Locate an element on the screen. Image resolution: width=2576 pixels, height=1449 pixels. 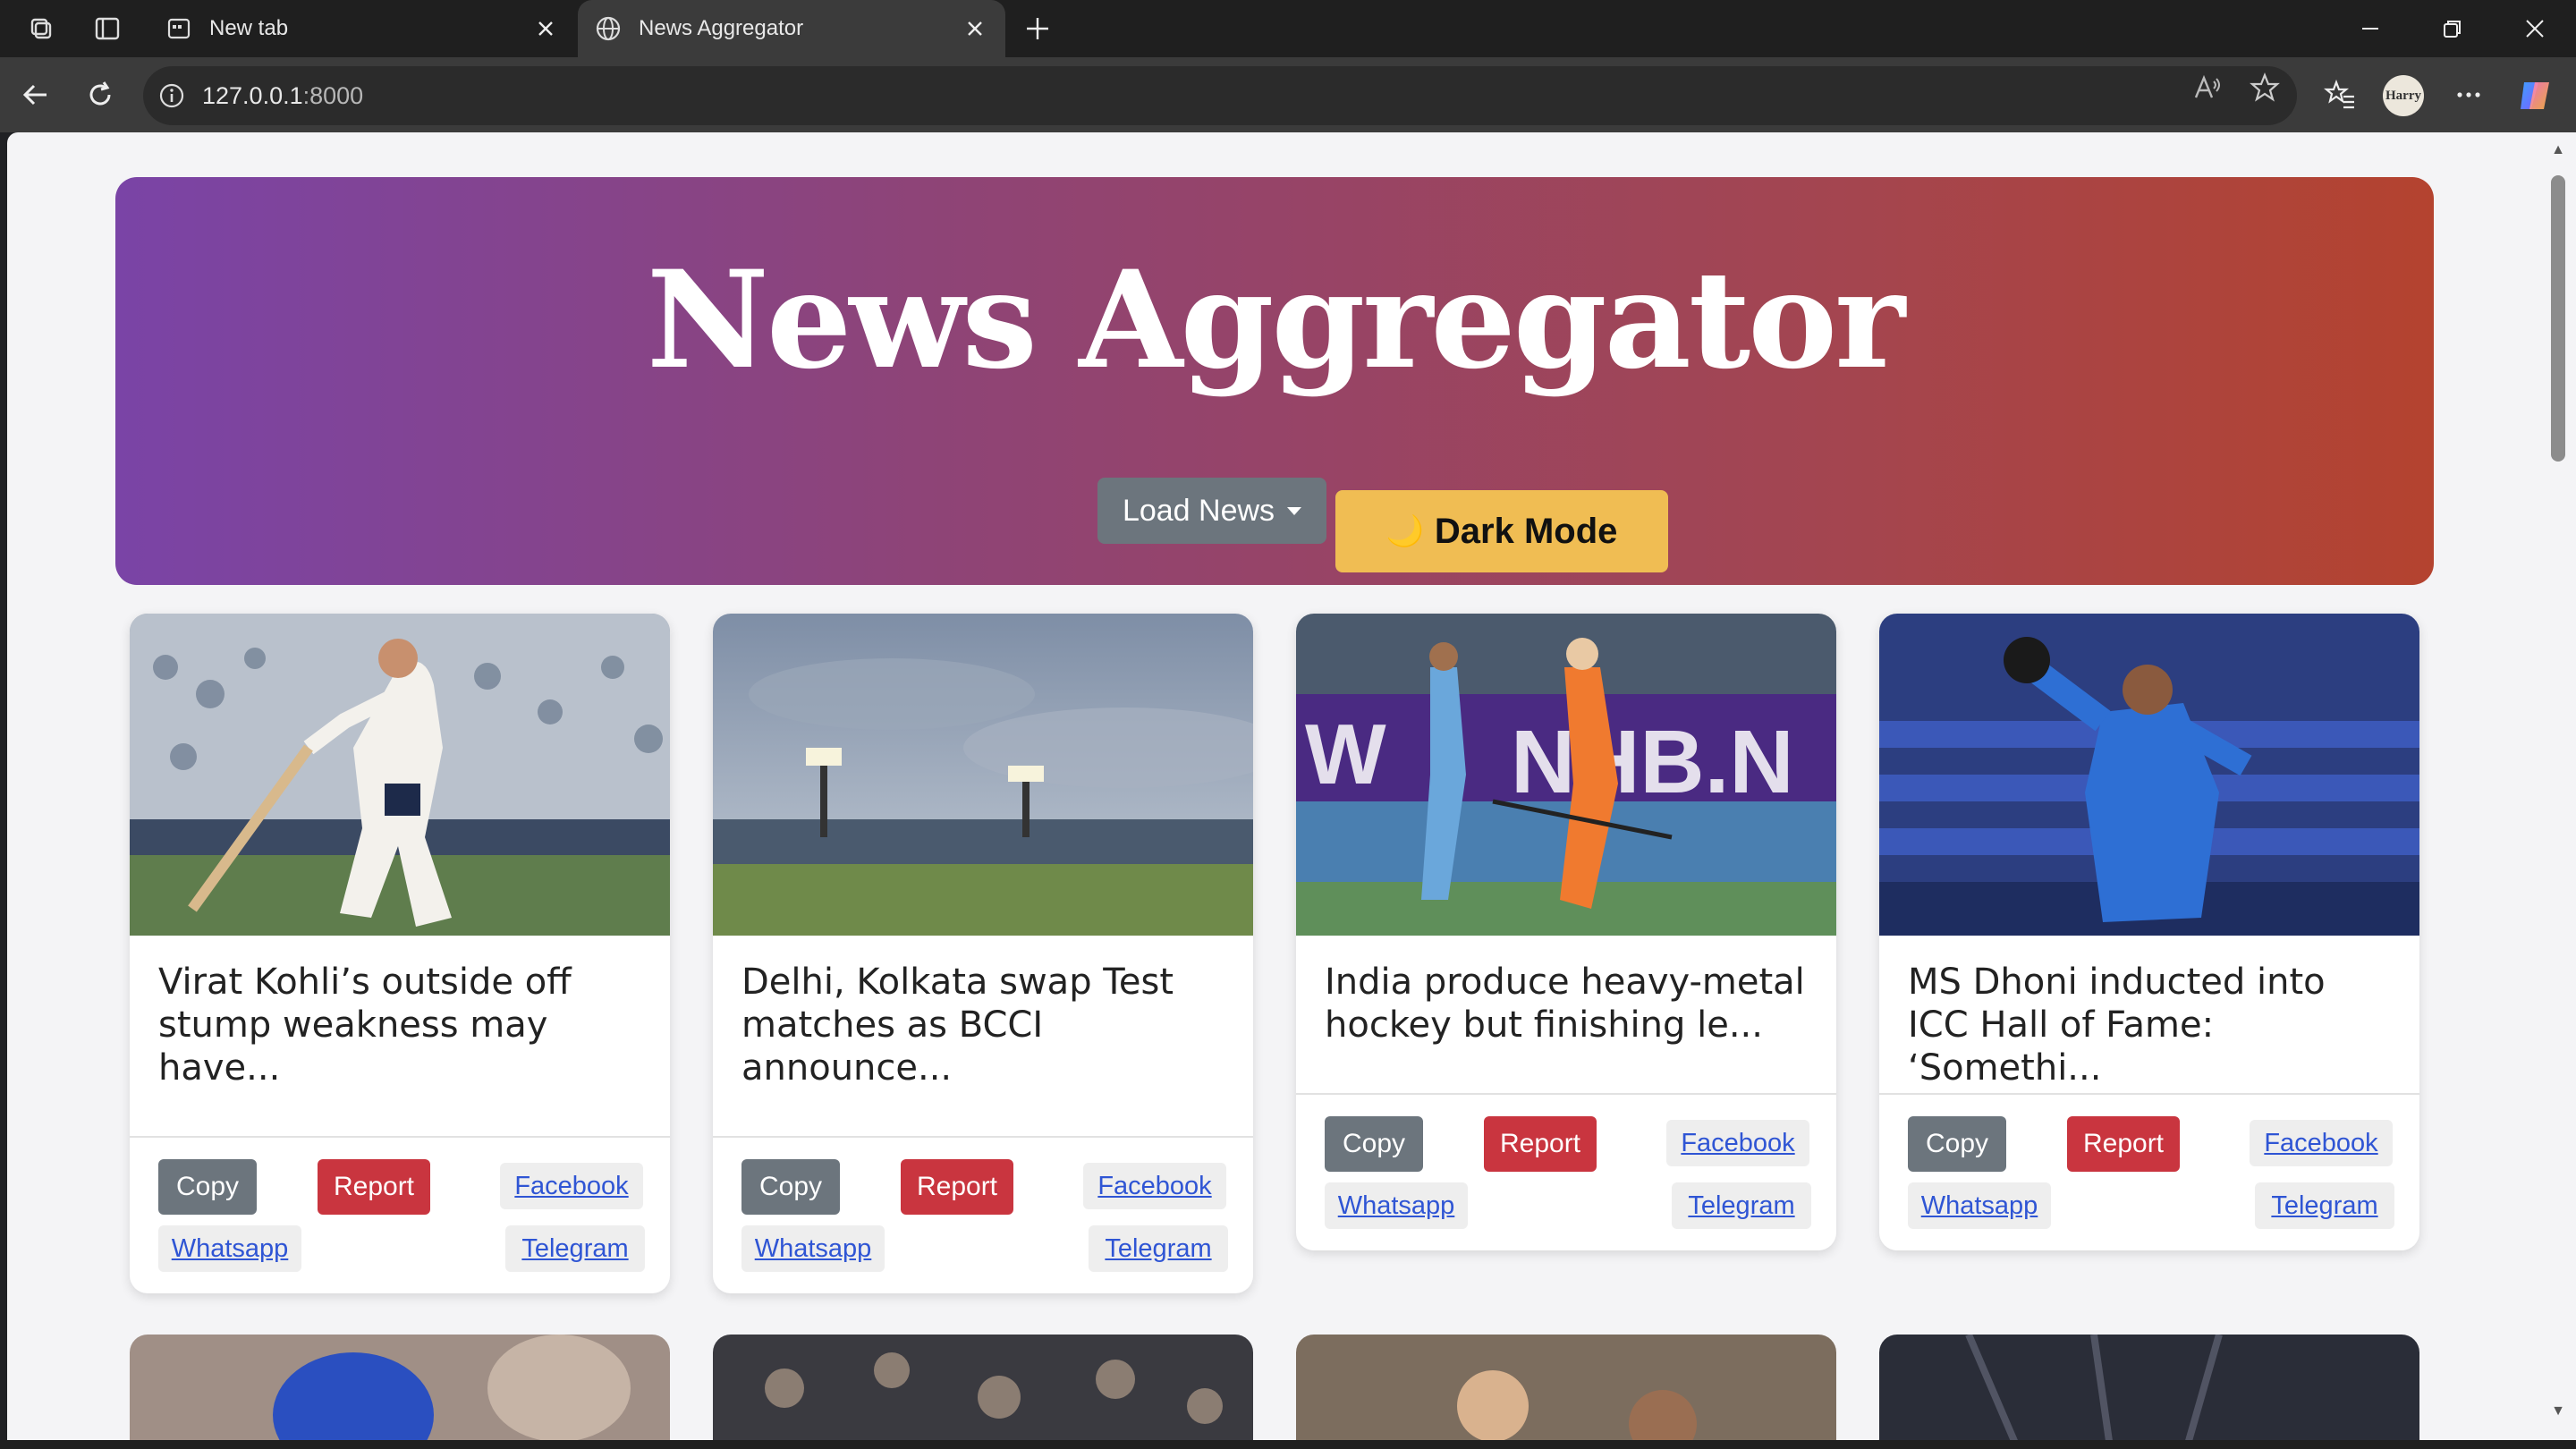
url-port: :8000 is located at coordinates (333, 95).